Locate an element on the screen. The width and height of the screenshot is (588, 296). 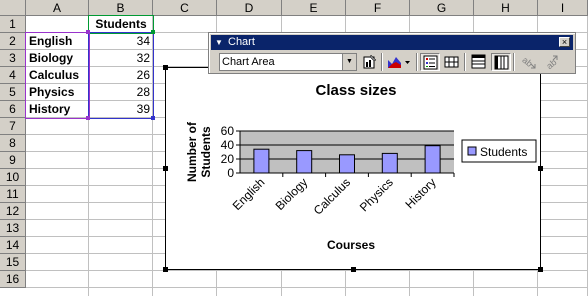
y-tick-label: 20 is located at coordinates (228, 159).